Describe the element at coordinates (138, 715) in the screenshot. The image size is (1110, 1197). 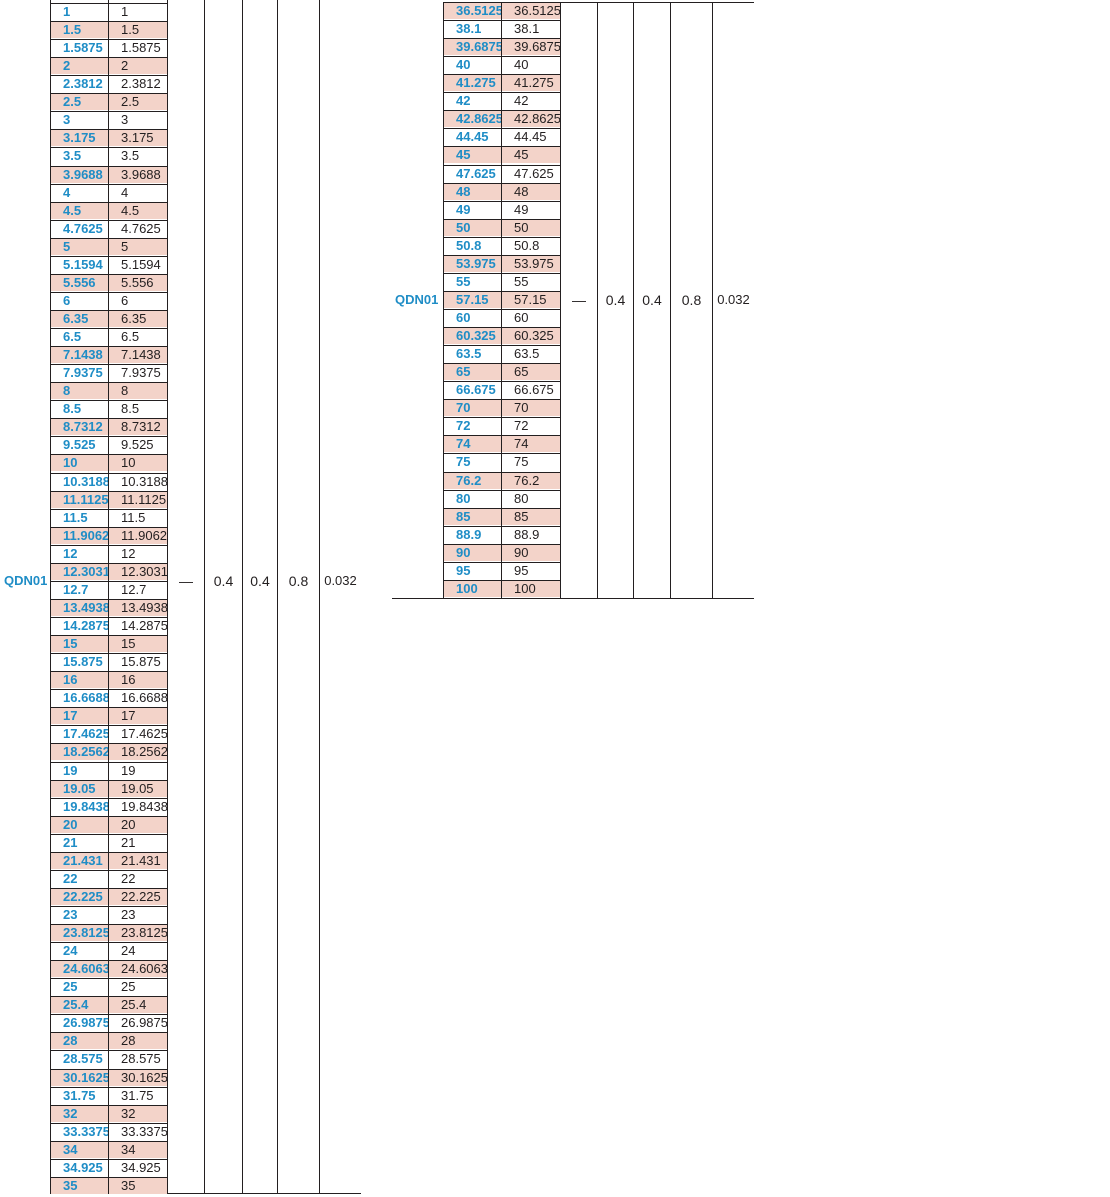
I see `size-cell: 17` at that location.